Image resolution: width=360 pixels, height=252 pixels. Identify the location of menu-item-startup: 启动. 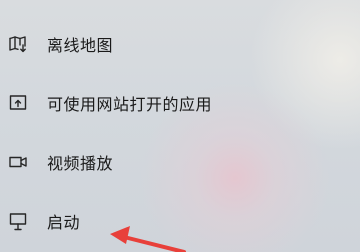
(150, 221).